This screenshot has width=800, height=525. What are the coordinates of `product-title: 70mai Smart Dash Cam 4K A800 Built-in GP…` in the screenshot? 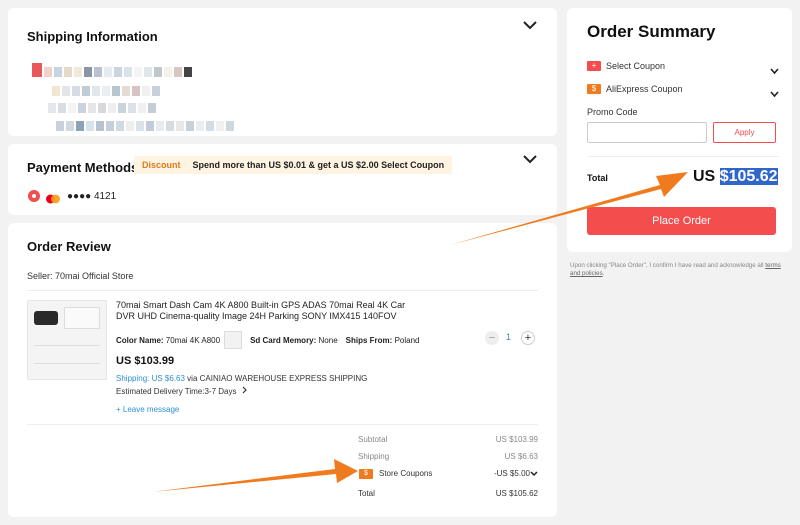 It's located at (268, 311).